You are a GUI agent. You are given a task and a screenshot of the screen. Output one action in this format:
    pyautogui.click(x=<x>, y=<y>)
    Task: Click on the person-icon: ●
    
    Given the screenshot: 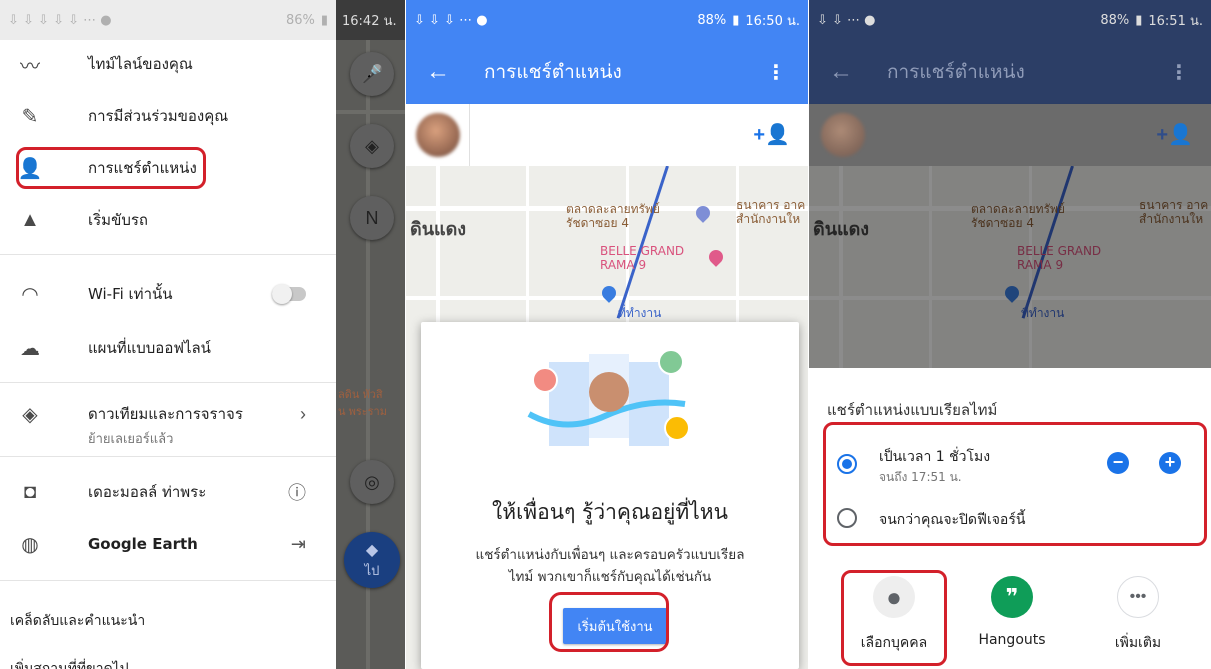 What is the action you would take?
    pyautogui.click(x=894, y=597)
    